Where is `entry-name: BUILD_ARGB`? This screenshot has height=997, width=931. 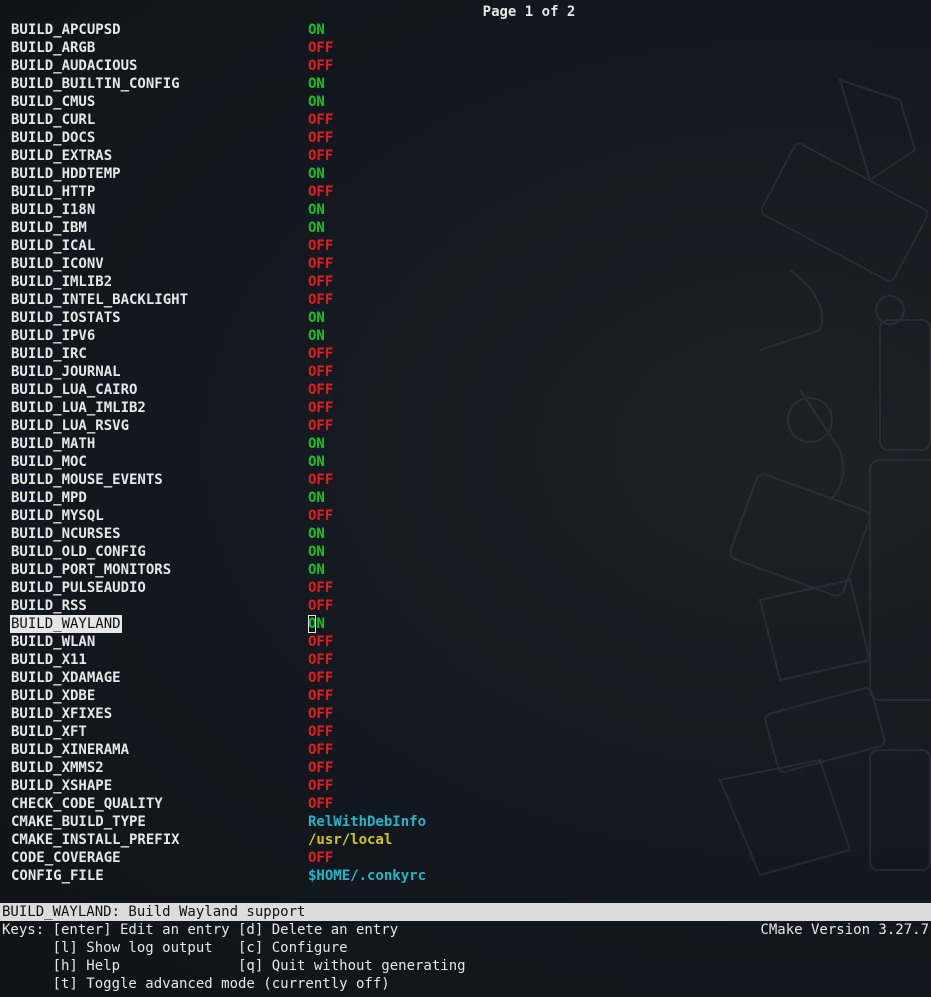
entry-name: BUILD_ARGB is located at coordinates (53, 48).